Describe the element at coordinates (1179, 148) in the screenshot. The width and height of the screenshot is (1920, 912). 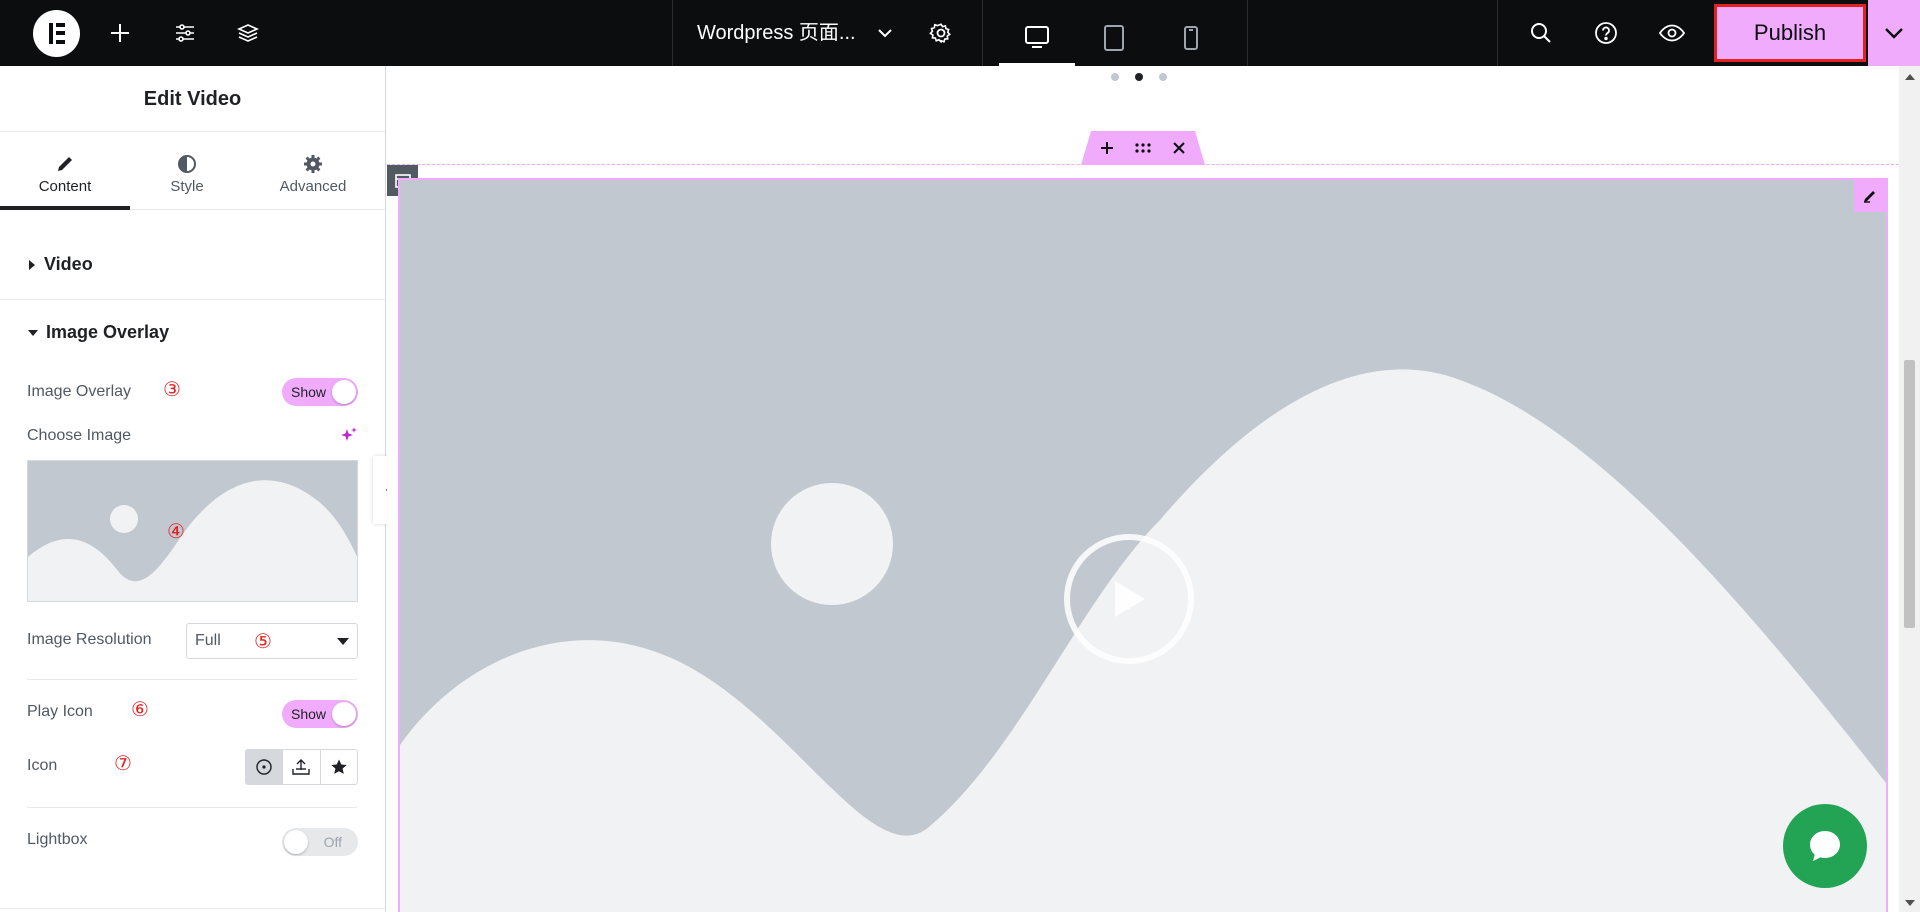
I see `delete-section-close-icon` at that location.